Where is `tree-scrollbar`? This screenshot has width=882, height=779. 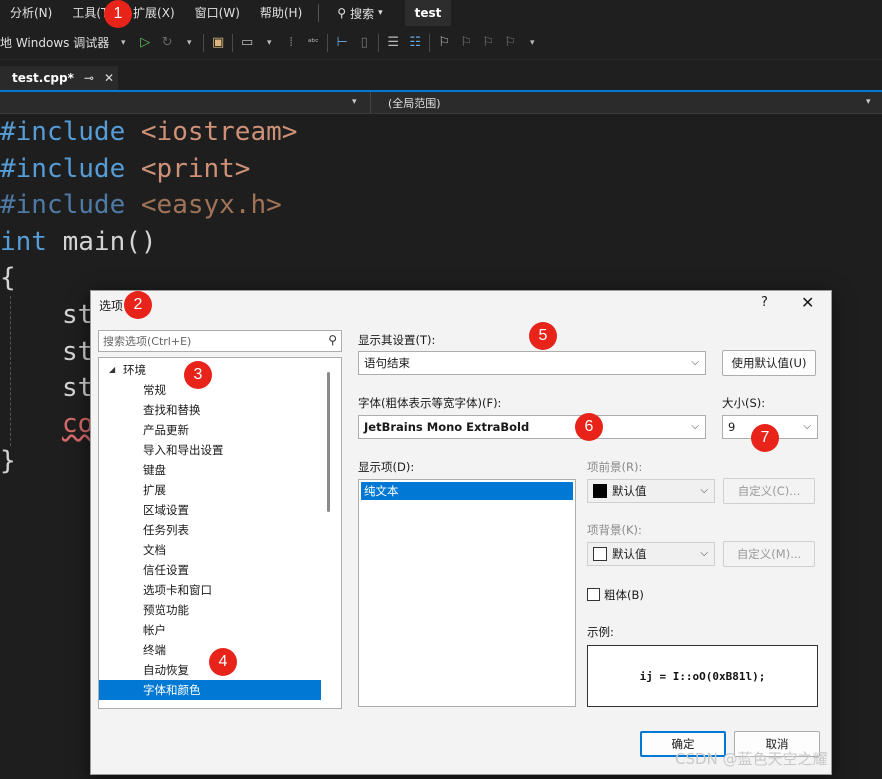
tree-scrollbar is located at coordinates (328, 442).